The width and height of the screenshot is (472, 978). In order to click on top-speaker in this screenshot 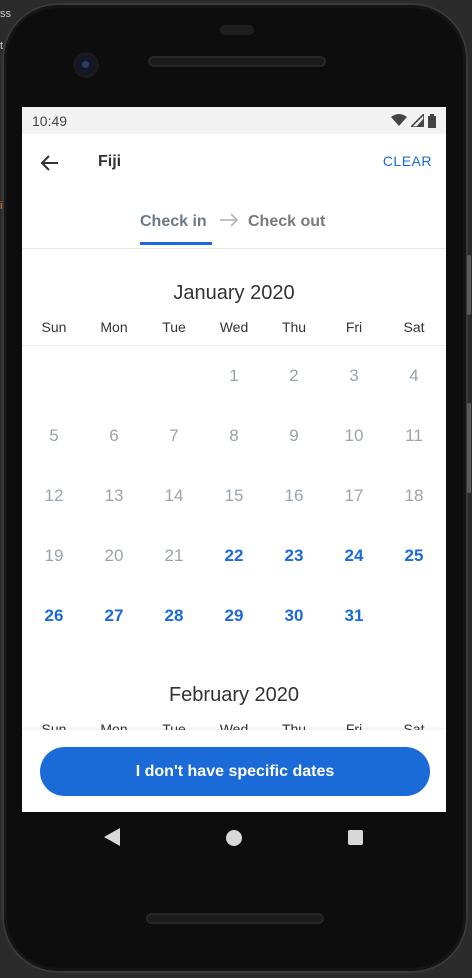, I will do `click(237, 61)`.